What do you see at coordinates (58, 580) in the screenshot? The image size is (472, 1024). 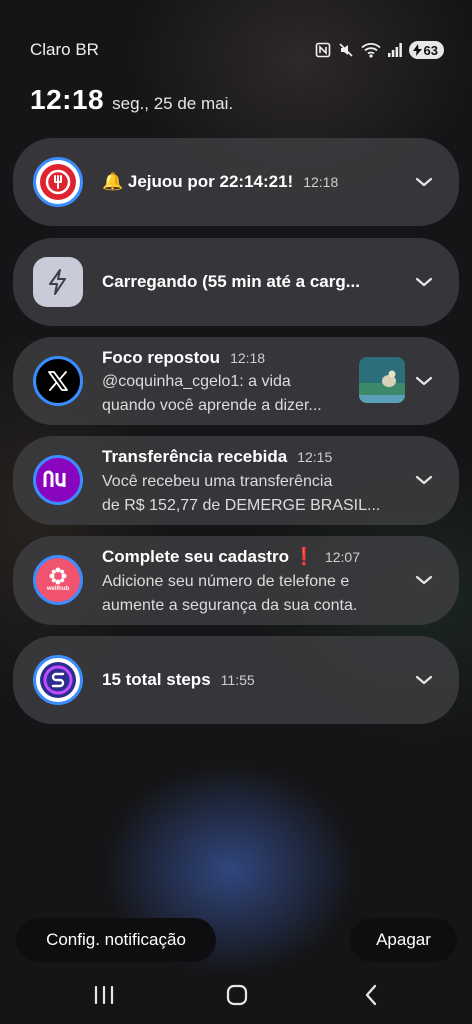 I see `wellhub-logo-icon: wellhub` at bounding box center [58, 580].